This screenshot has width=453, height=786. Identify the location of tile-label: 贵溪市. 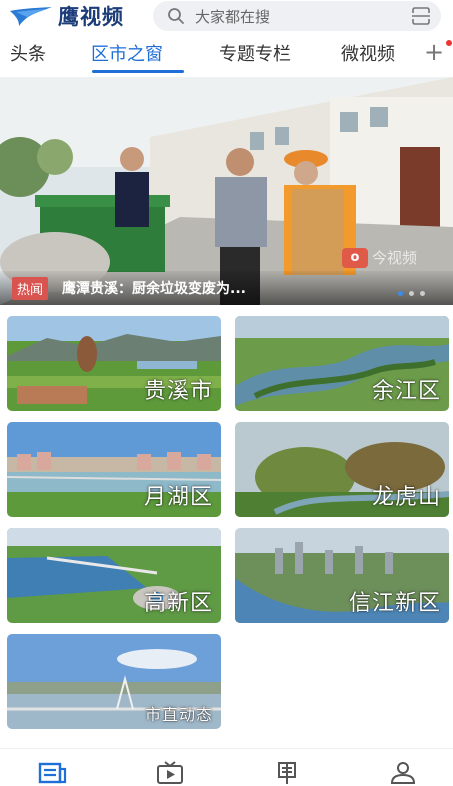
(178, 391).